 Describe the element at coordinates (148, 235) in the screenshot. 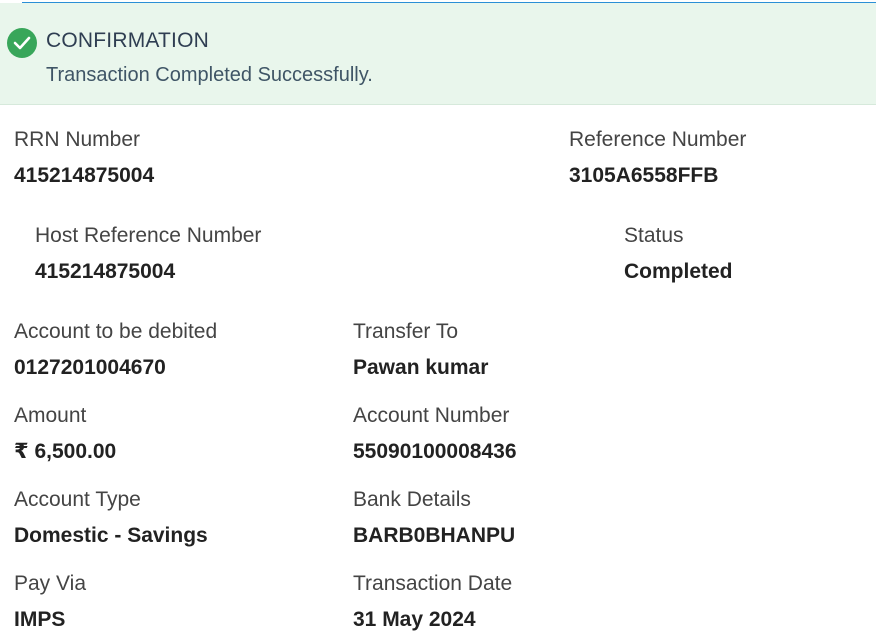

I see `host-reference-label: Host Reference Number` at that location.